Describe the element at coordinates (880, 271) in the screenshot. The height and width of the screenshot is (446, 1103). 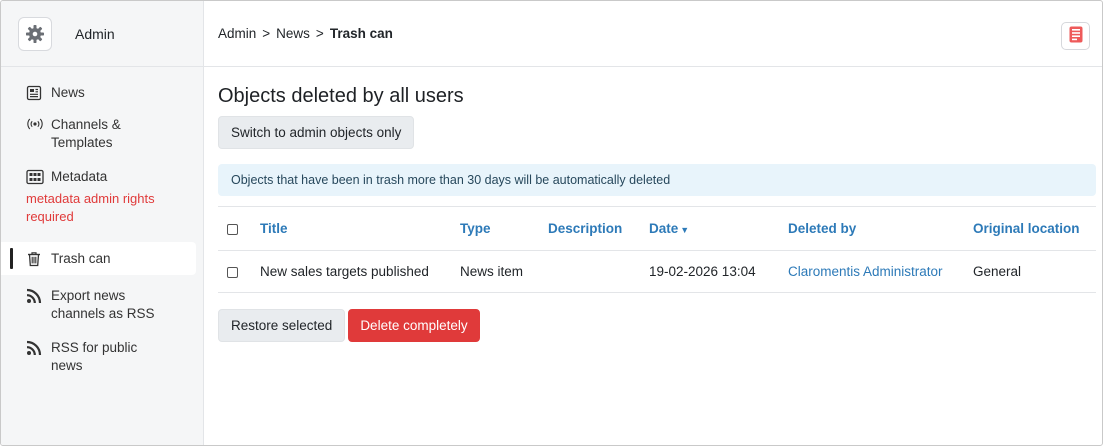
I see `cell-deleted-by-link: Claromentis Administrator` at that location.